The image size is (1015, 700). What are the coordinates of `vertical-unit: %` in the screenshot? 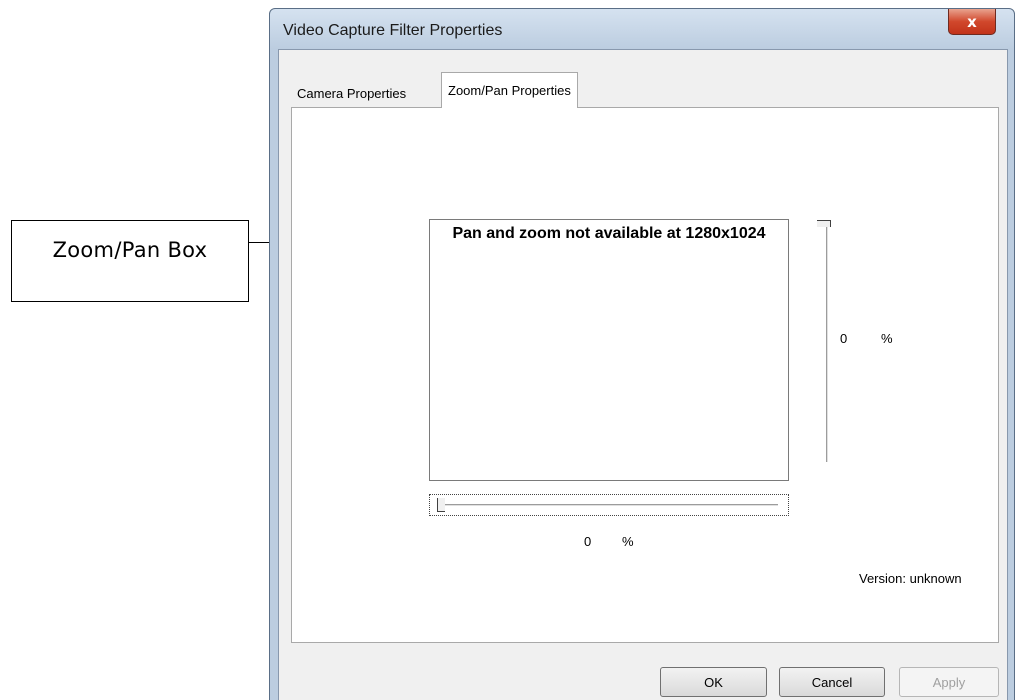 It's located at (887, 338).